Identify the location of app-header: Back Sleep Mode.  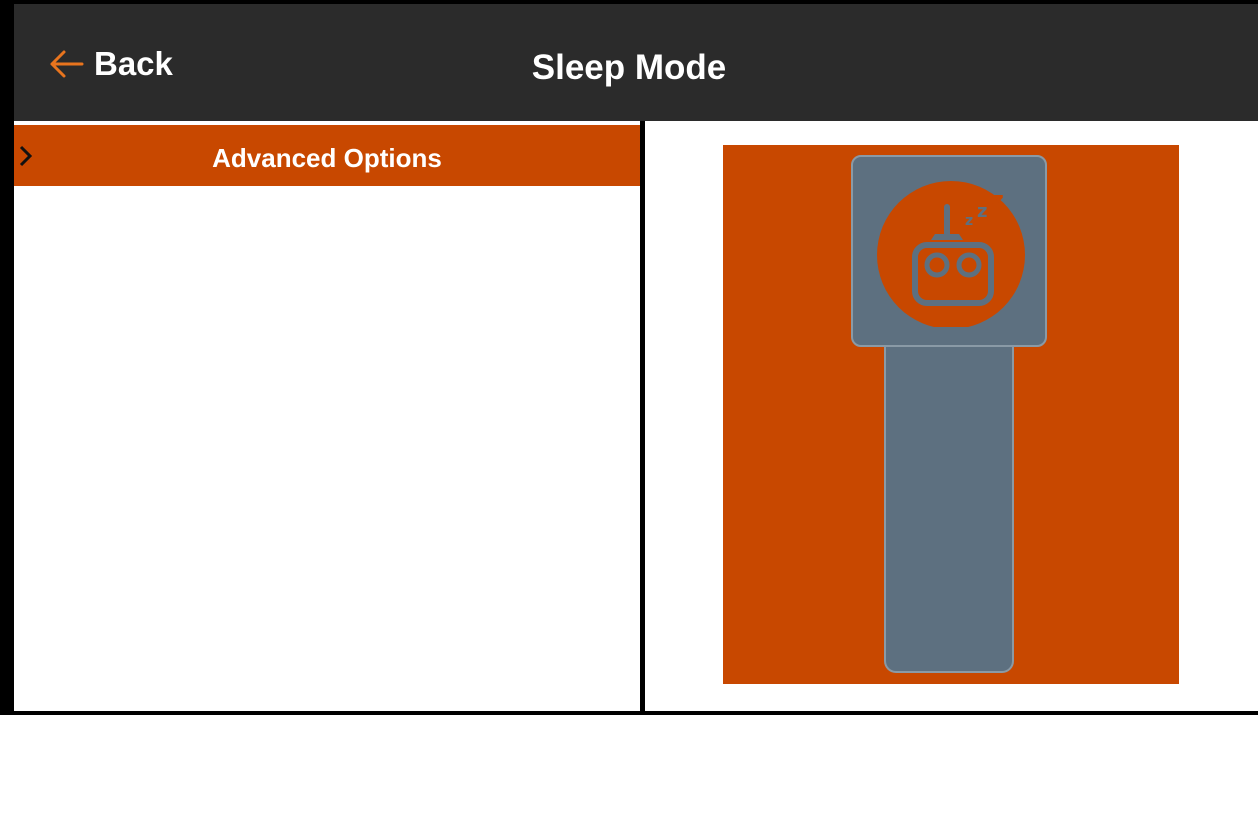
(636, 62).